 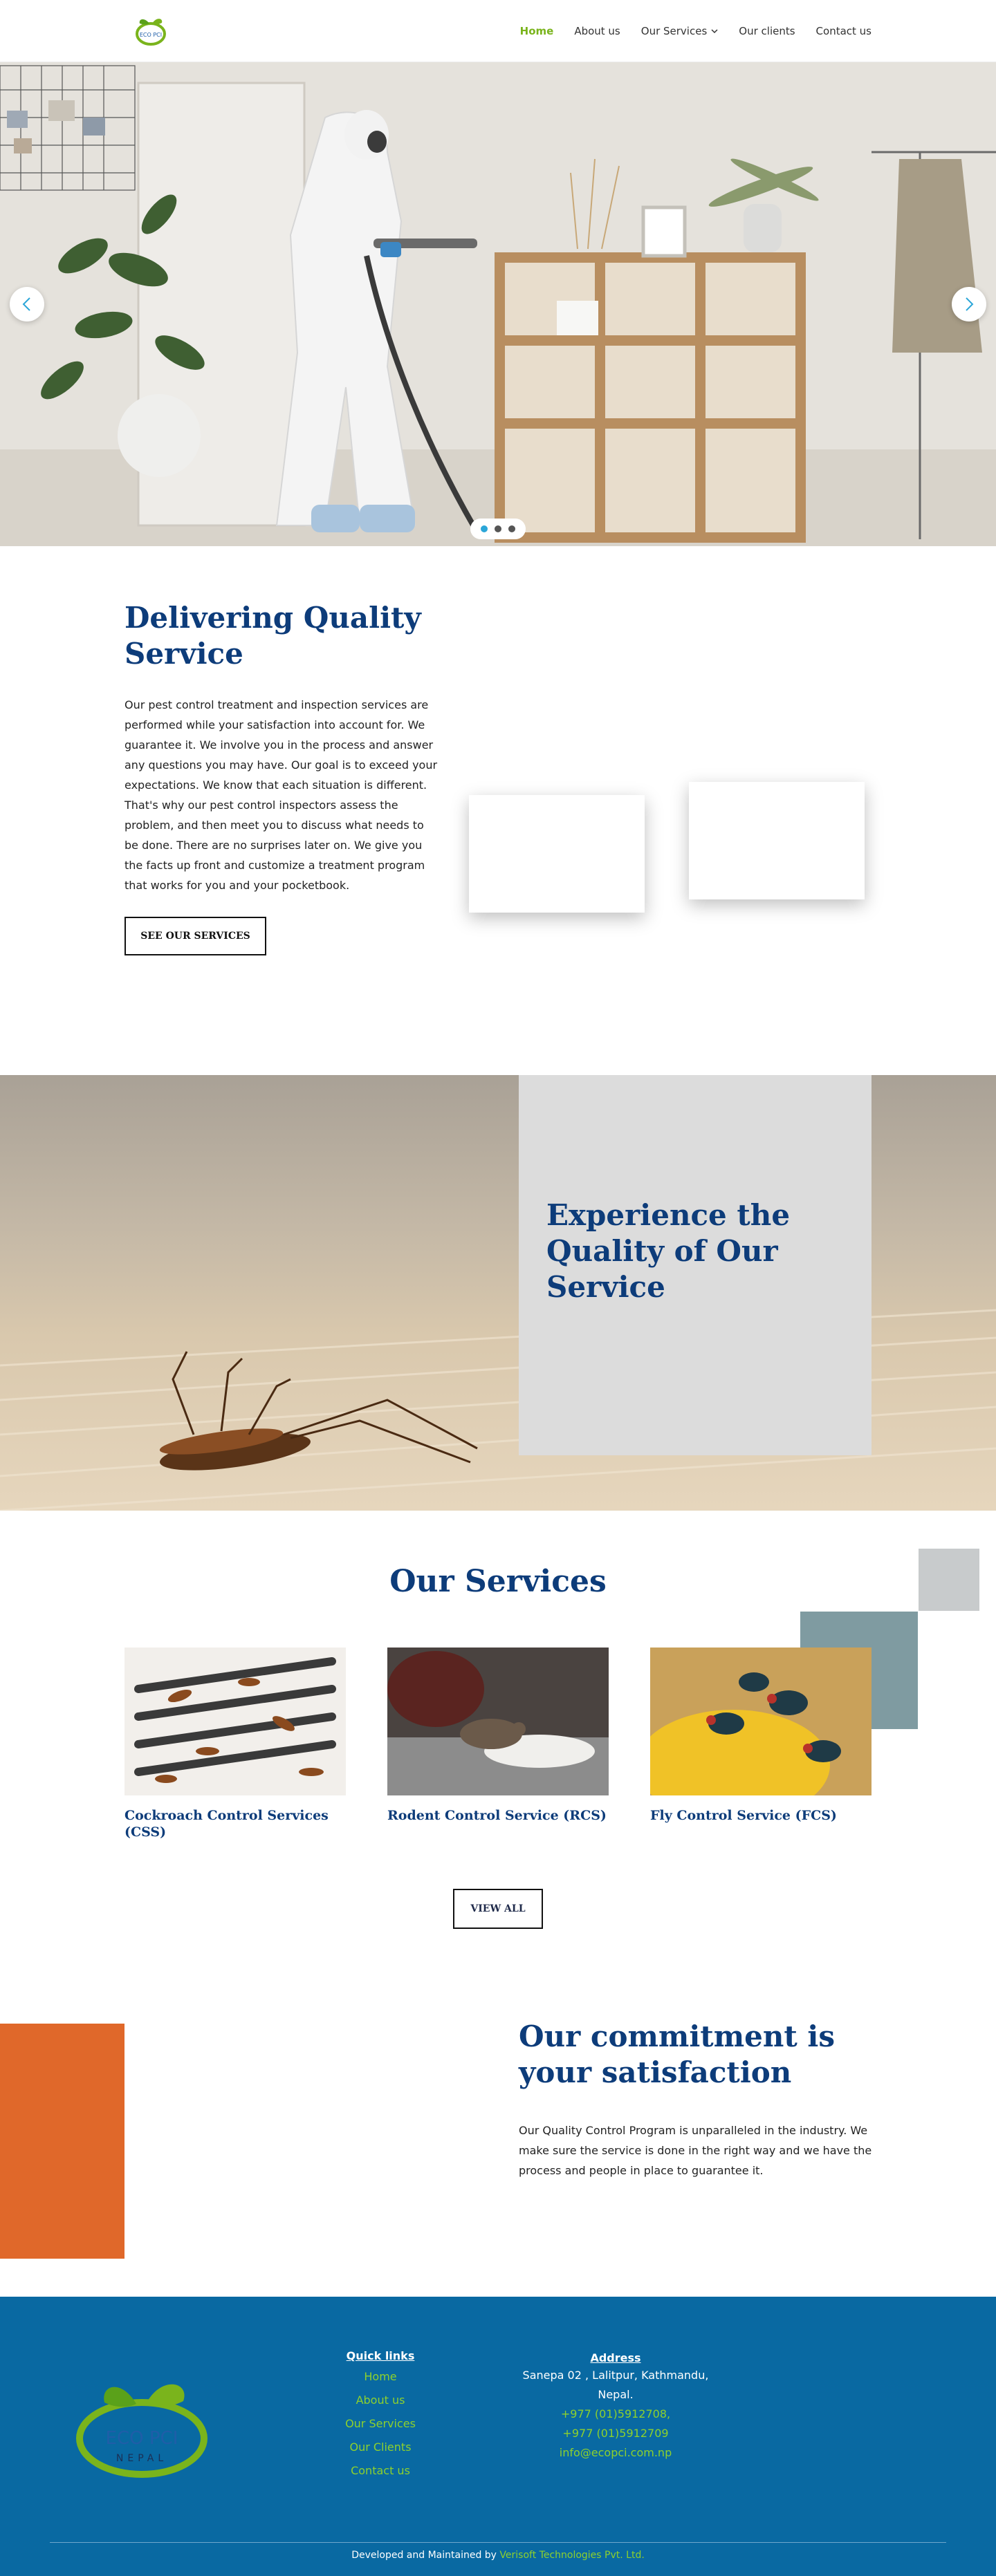 I want to click on slider-prev-button, so click(x=27, y=304).